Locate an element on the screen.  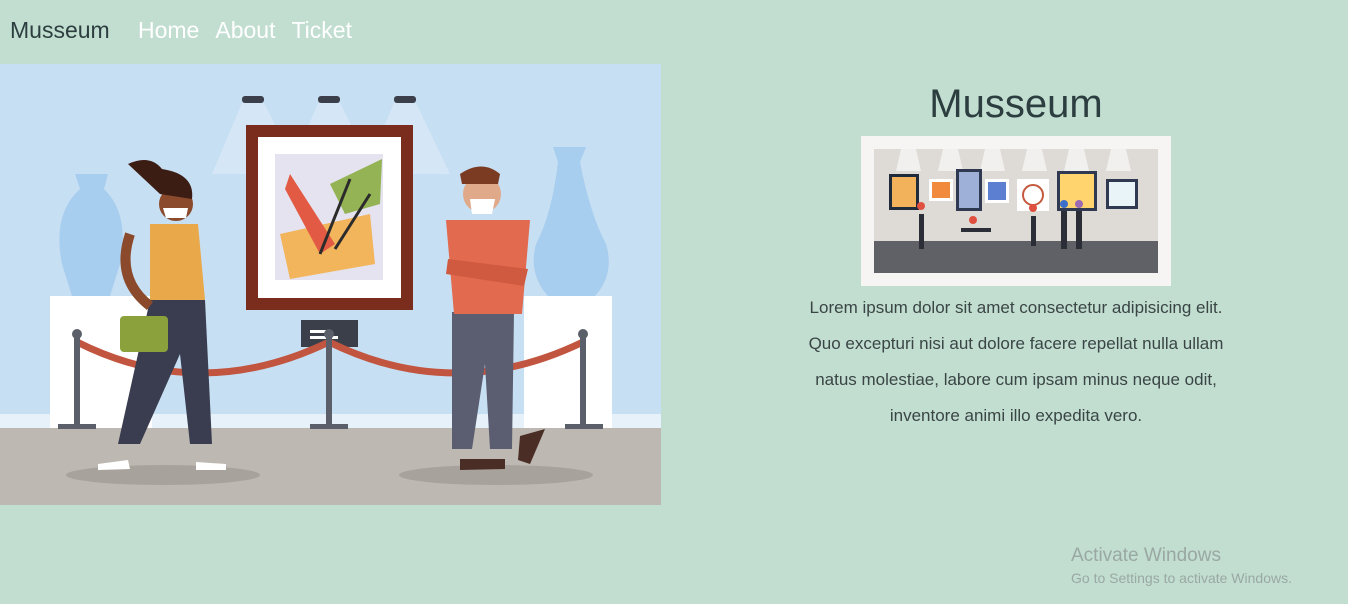
nav-link-home: Home is located at coordinates (168, 30).